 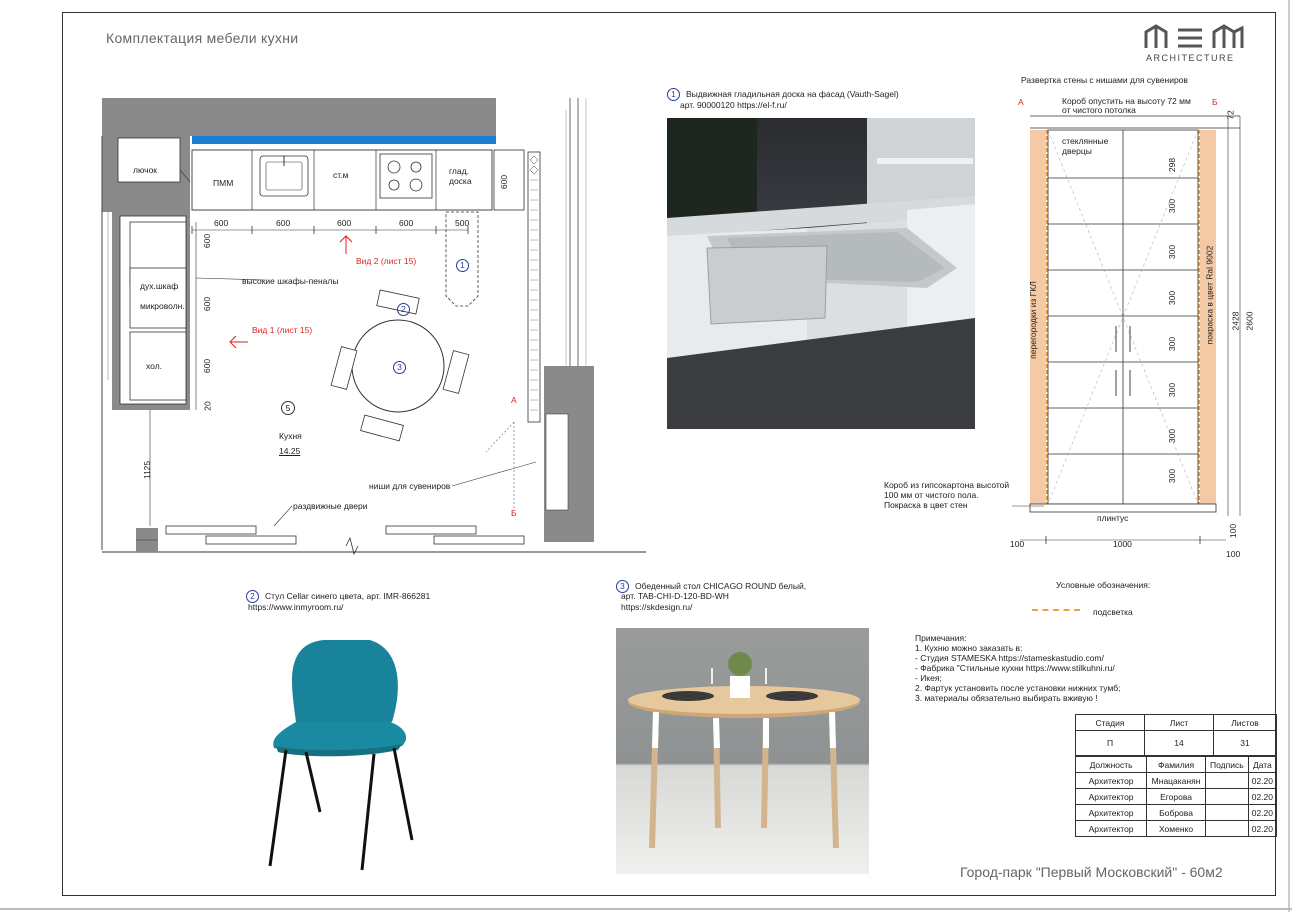 I want to click on dim-1125: 1125, so click(x=147, y=470).